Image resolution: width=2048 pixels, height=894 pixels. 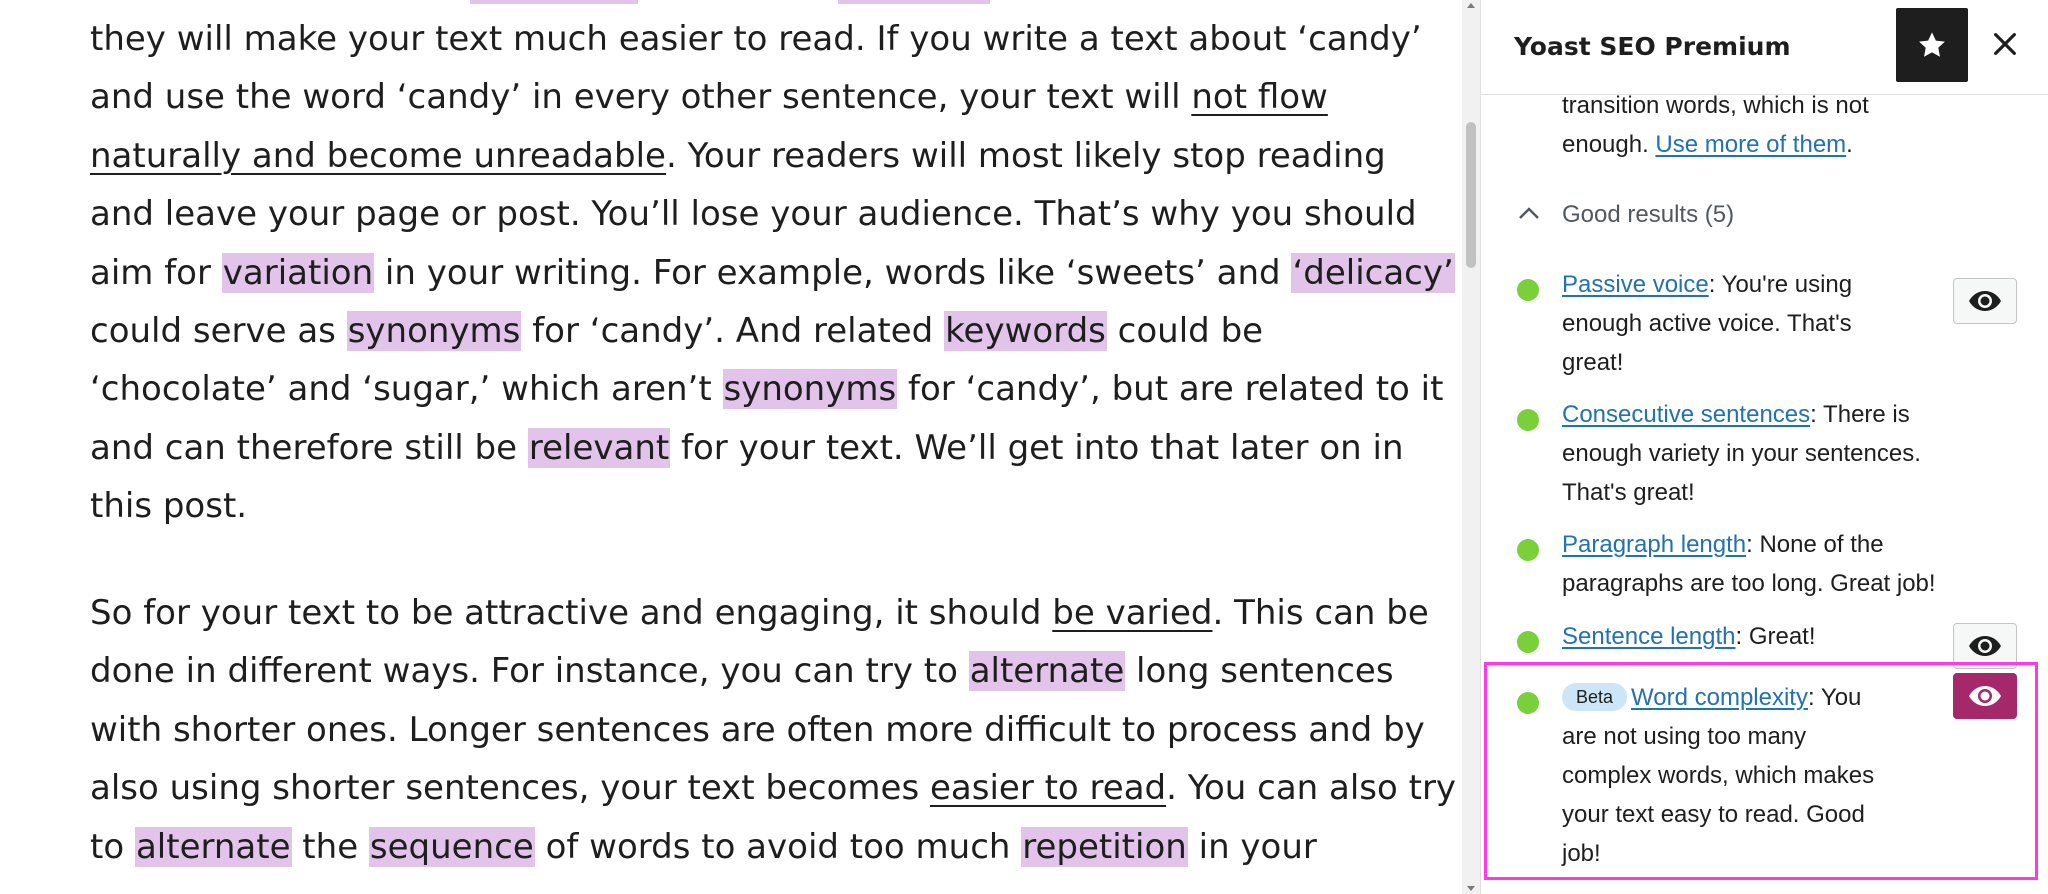 What do you see at coordinates (1104, 846) in the screenshot?
I see `keyword-highlight: repetition` at bounding box center [1104, 846].